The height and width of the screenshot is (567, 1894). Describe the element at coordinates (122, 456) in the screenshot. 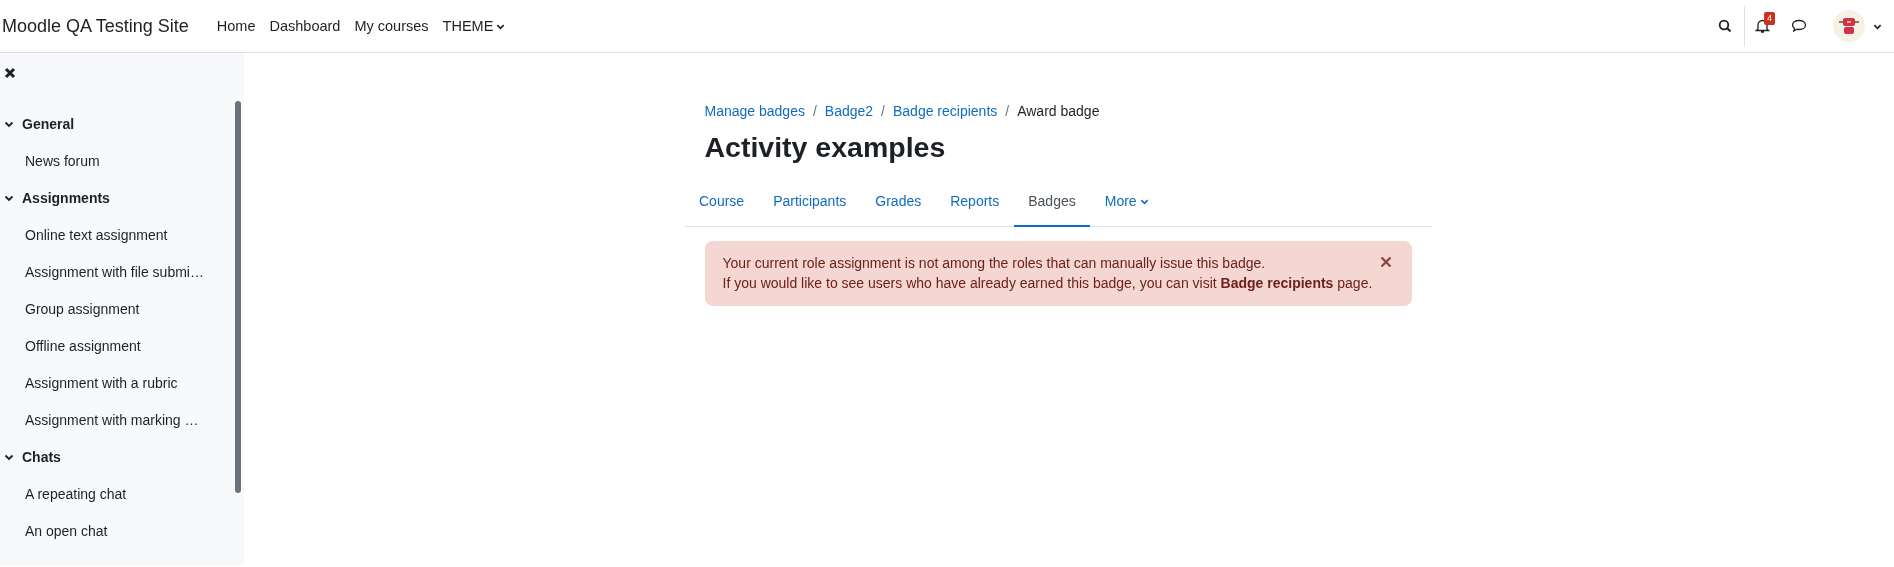

I see `section-heading: Chats` at that location.